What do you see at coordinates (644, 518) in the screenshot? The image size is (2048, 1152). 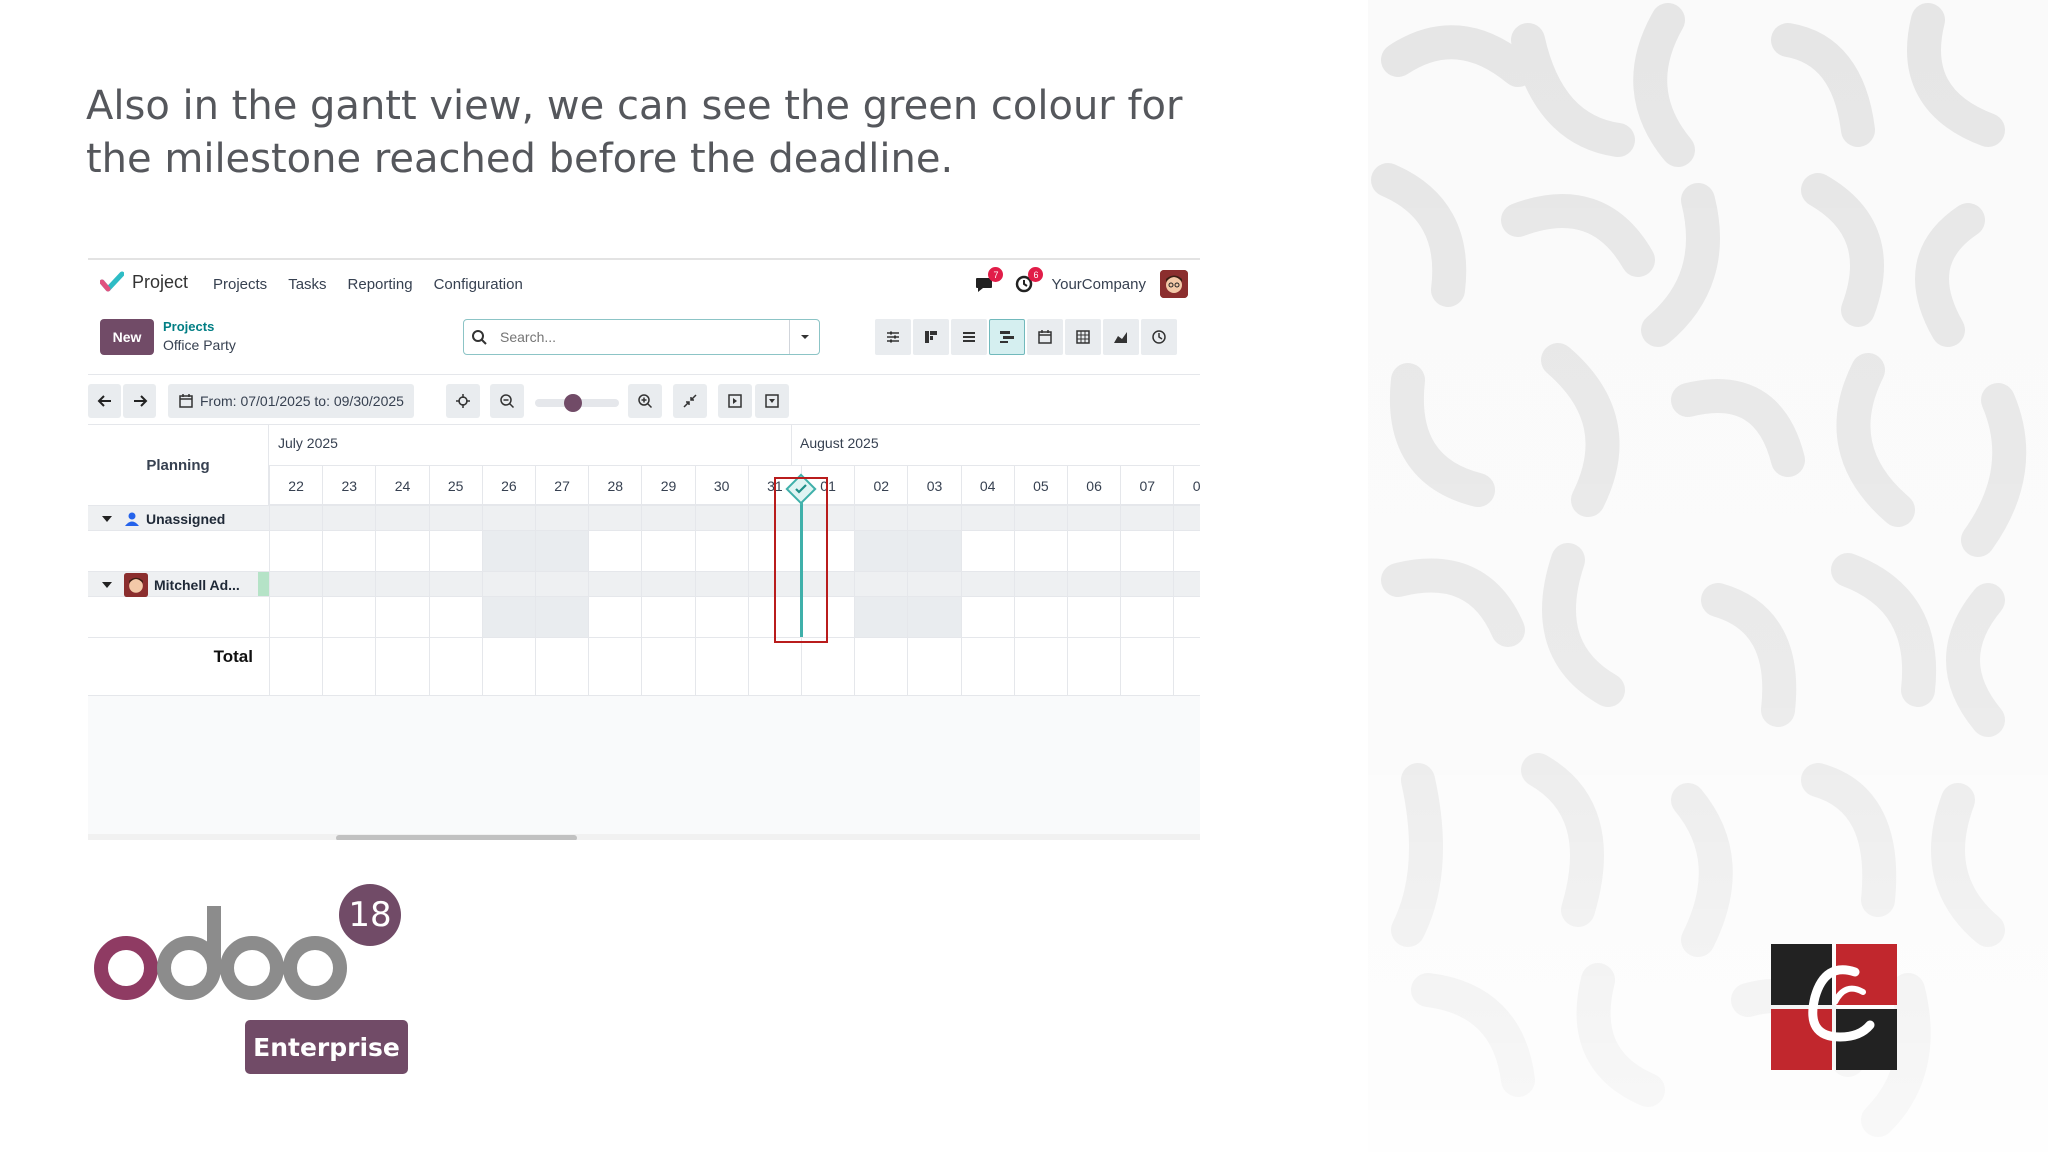 I see `row-unassigned: Unassigned` at bounding box center [644, 518].